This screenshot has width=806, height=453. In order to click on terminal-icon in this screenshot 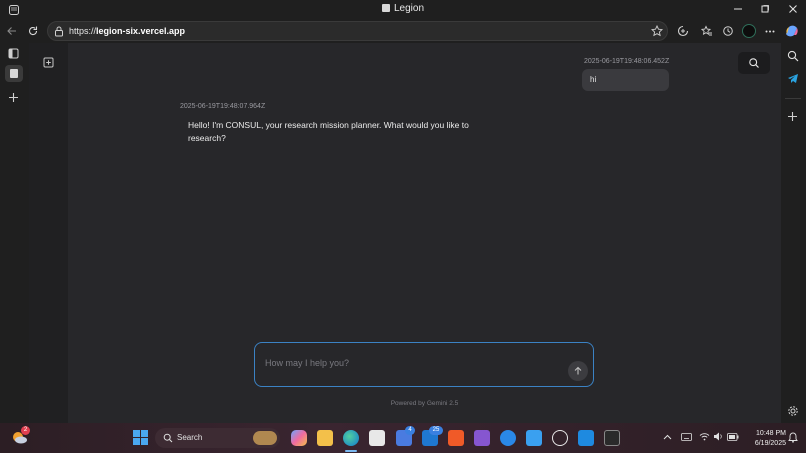, I will do `click(612, 438)`.